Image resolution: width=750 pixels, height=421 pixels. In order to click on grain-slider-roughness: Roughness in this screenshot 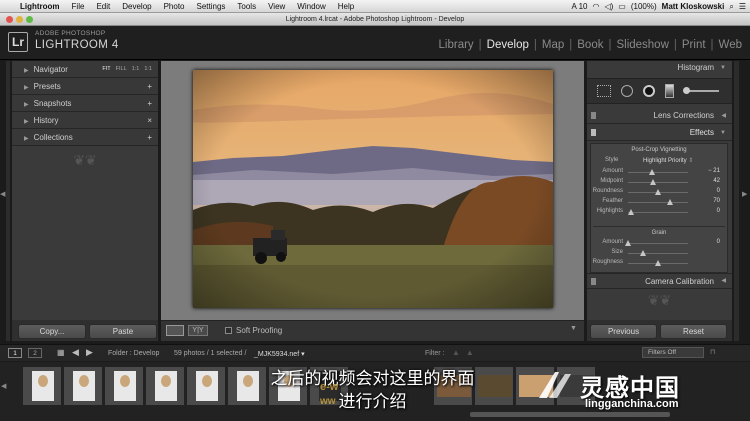, I will do `click(658, 264)`.